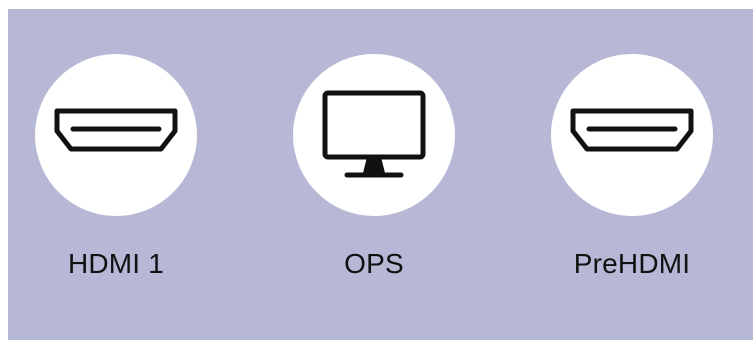 Image resolution: width=754 pixels, height=342 pixels. Describe the element at coordinates (374, 263) in the screenshot. I see `source-label: OPS` at that location.